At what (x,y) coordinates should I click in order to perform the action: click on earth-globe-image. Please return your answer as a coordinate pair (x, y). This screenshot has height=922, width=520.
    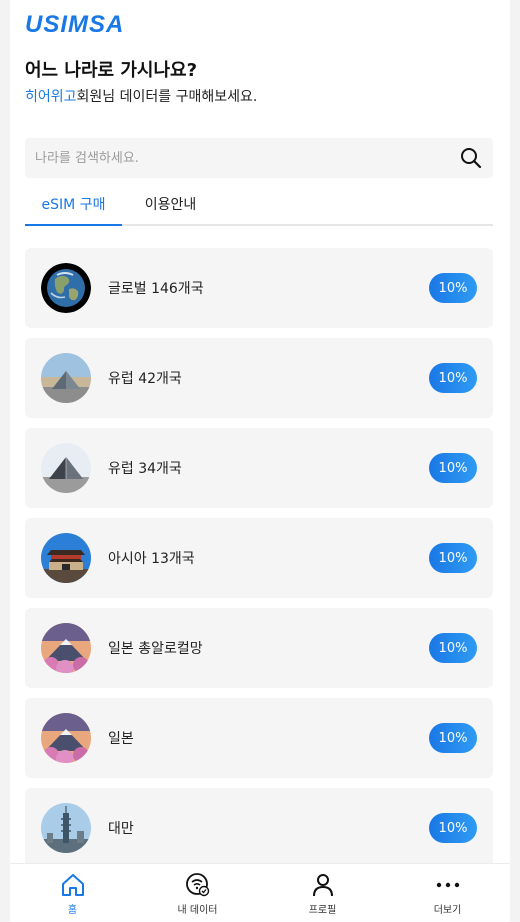
    Looking at the image, I should click on (66, 288).